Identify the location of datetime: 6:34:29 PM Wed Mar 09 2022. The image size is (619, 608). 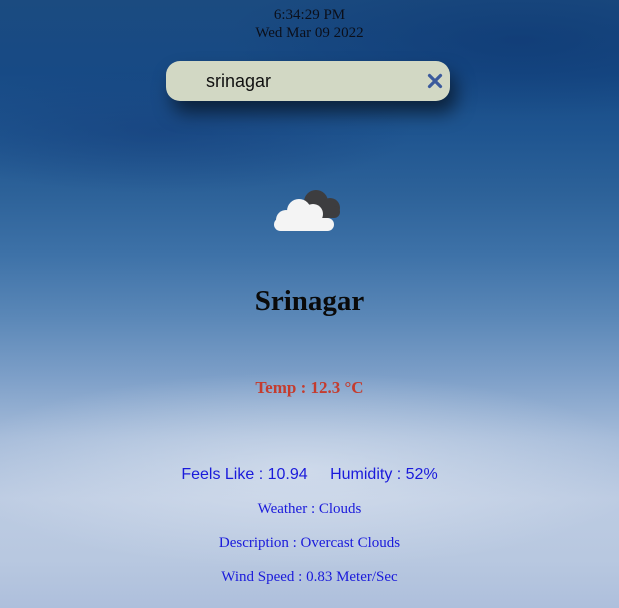
(309, 24).